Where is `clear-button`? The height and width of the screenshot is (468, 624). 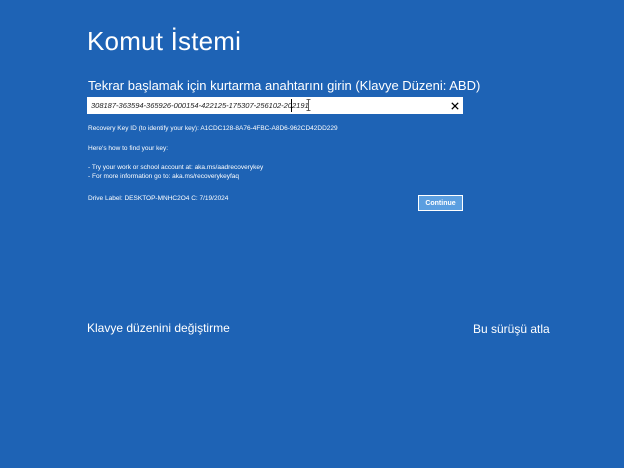
clear-button is located at coordinates (455, 105).